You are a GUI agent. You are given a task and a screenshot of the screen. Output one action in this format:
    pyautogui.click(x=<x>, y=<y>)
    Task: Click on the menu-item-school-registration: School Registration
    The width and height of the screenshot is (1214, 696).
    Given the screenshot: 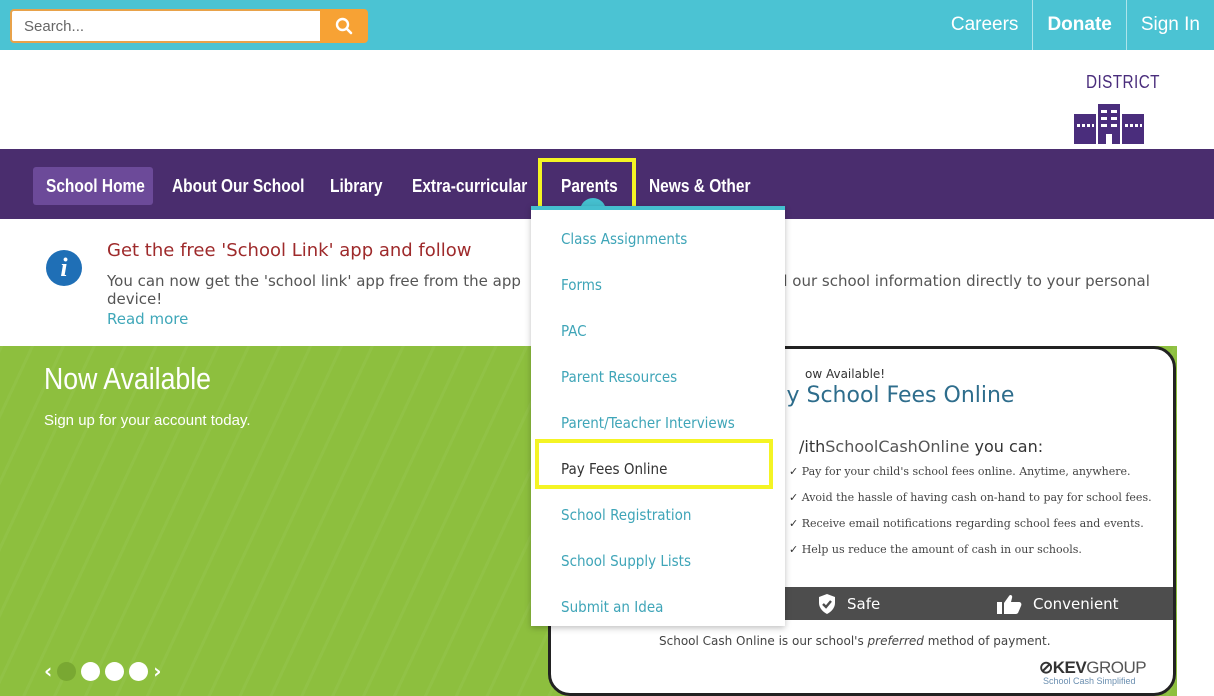 What is the action you would take?
    pyautogui.click(x=626, y=515)
    